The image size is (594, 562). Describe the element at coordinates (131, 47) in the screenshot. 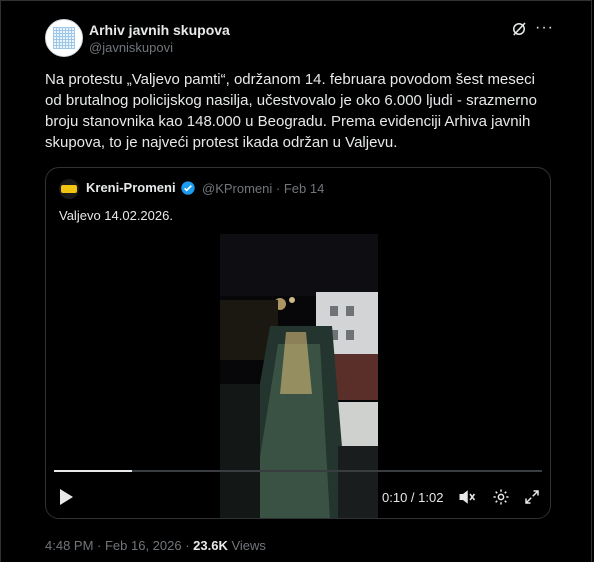

I see `author-handle: @javniskupovi` at that location.